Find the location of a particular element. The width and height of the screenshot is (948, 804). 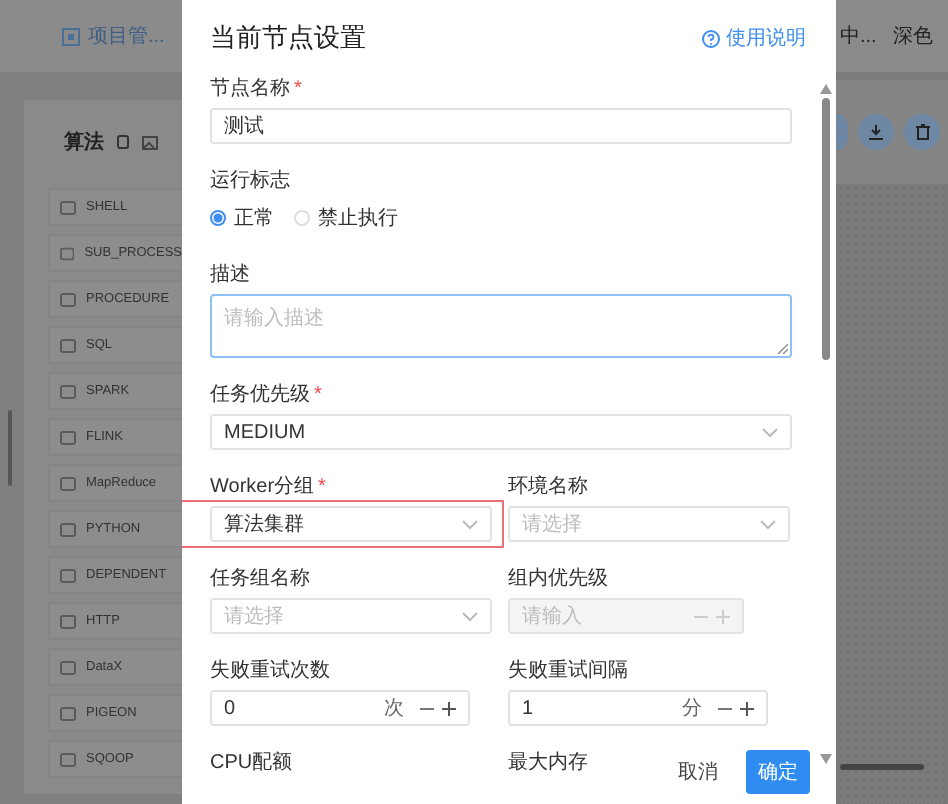

project-icon is located at coordinates (71, 36).